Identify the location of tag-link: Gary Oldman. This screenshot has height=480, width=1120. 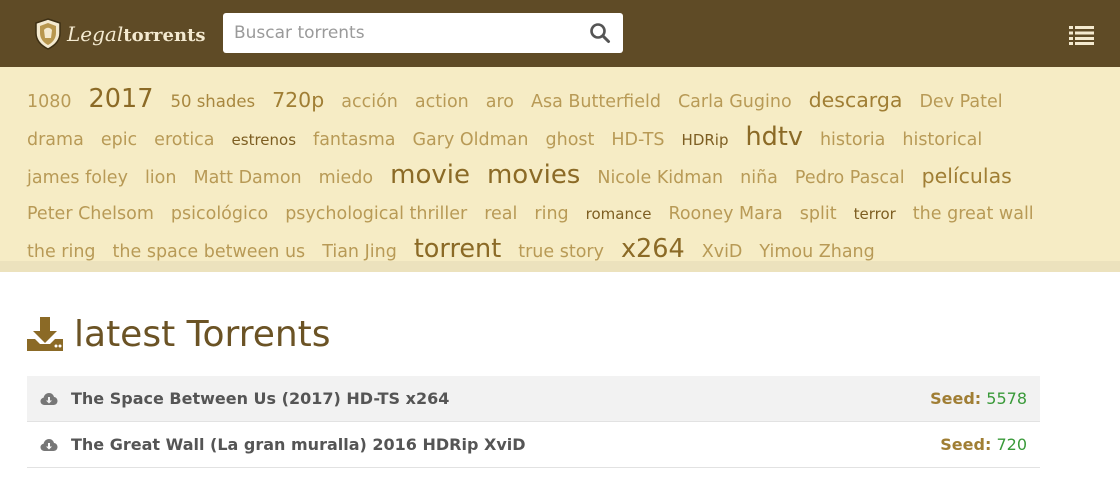
(470, 140).